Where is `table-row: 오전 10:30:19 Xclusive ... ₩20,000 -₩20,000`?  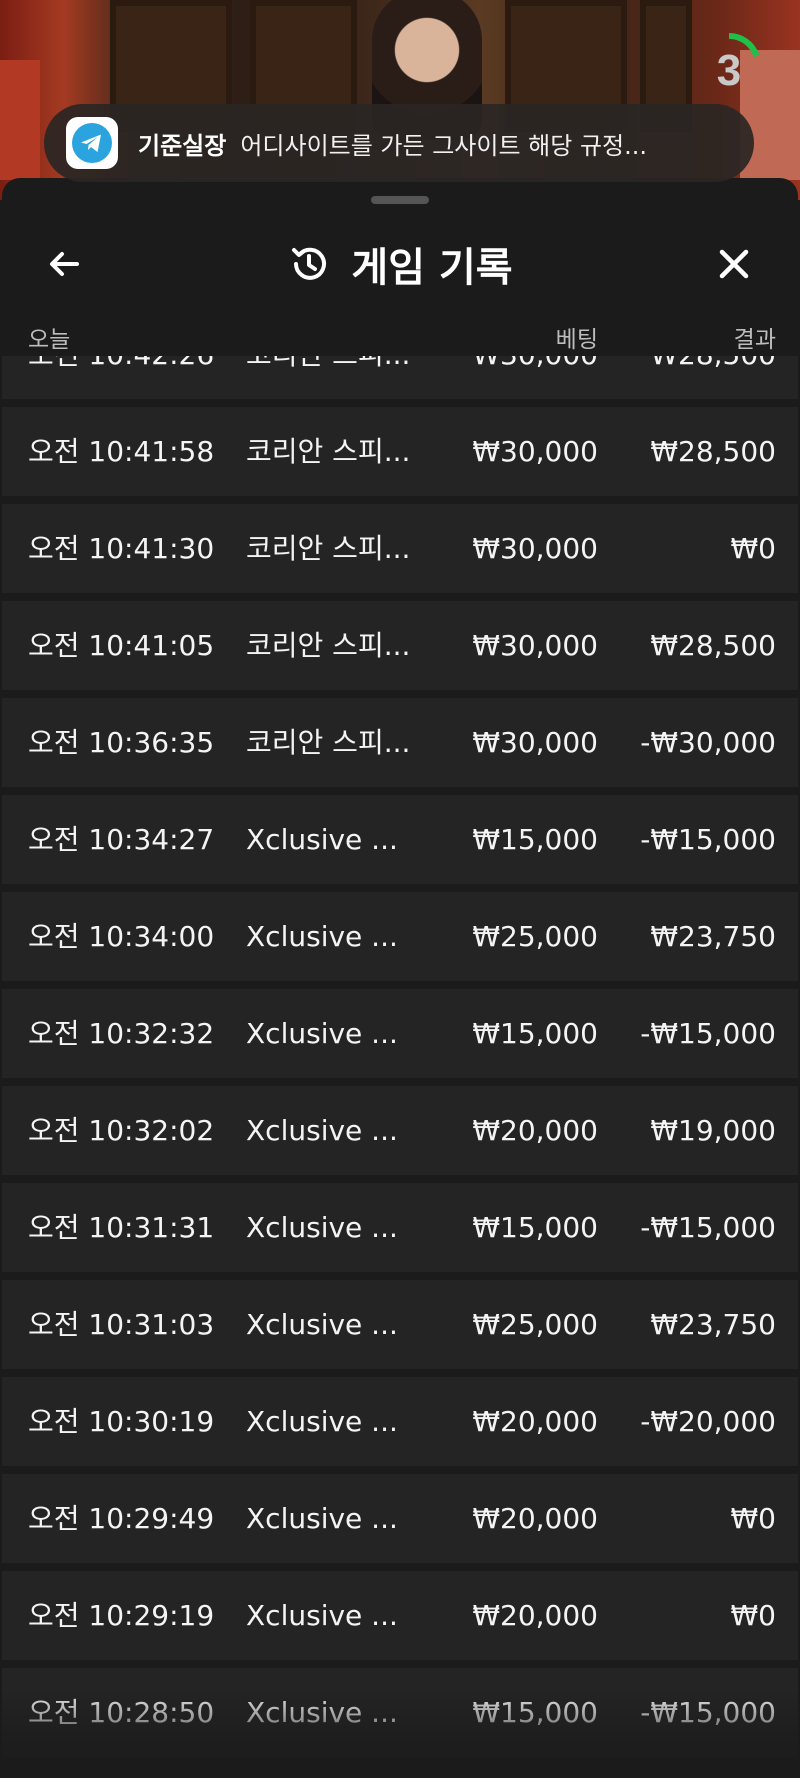 table-row: 오전 10:30:19 Xclusive ... ₩20,000 -₩20,000 is located at coordinates (400, 1421).